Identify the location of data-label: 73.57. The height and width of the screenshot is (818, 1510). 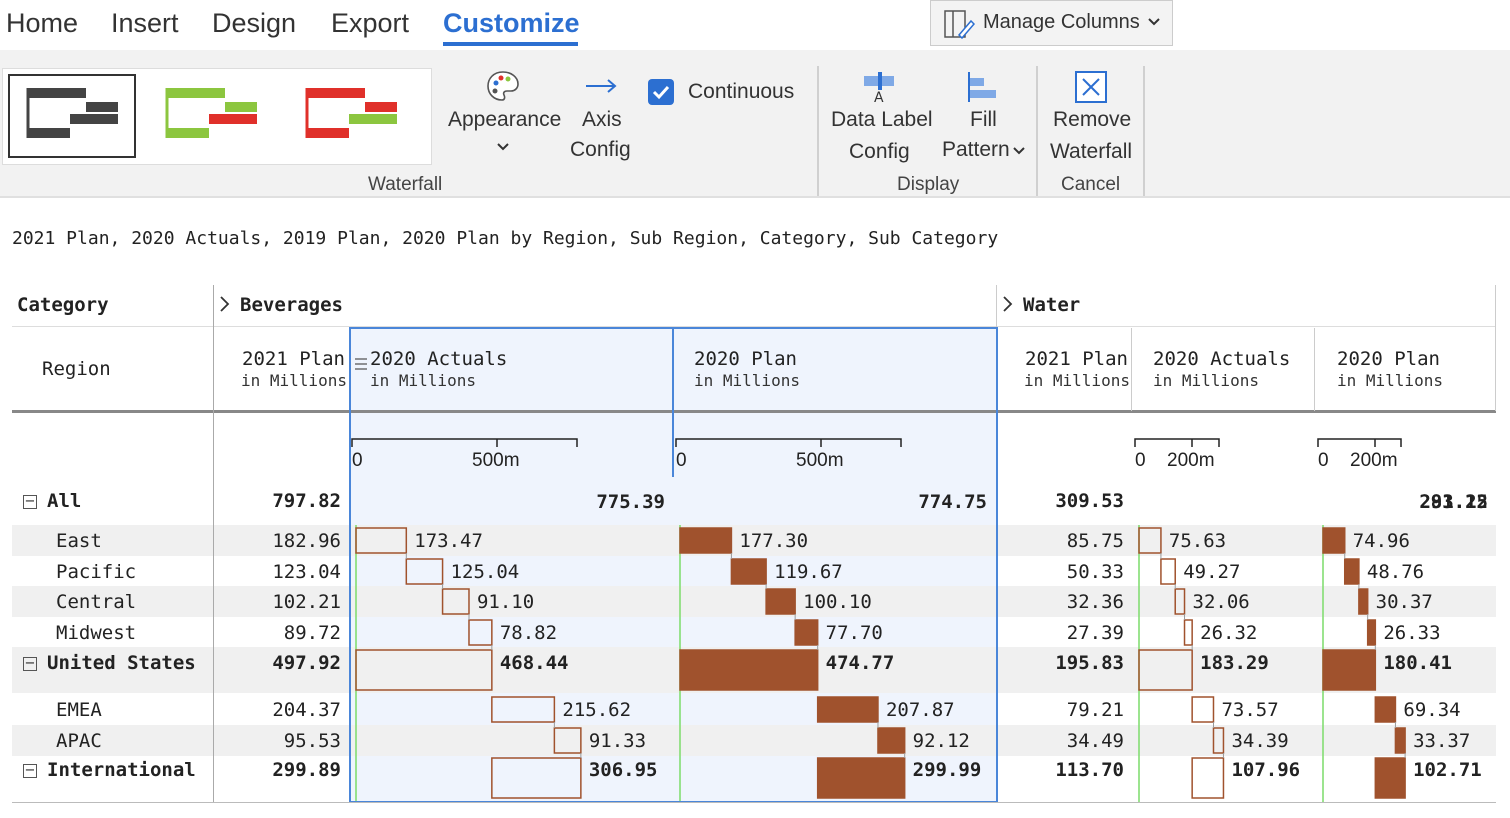
(1249, 710).